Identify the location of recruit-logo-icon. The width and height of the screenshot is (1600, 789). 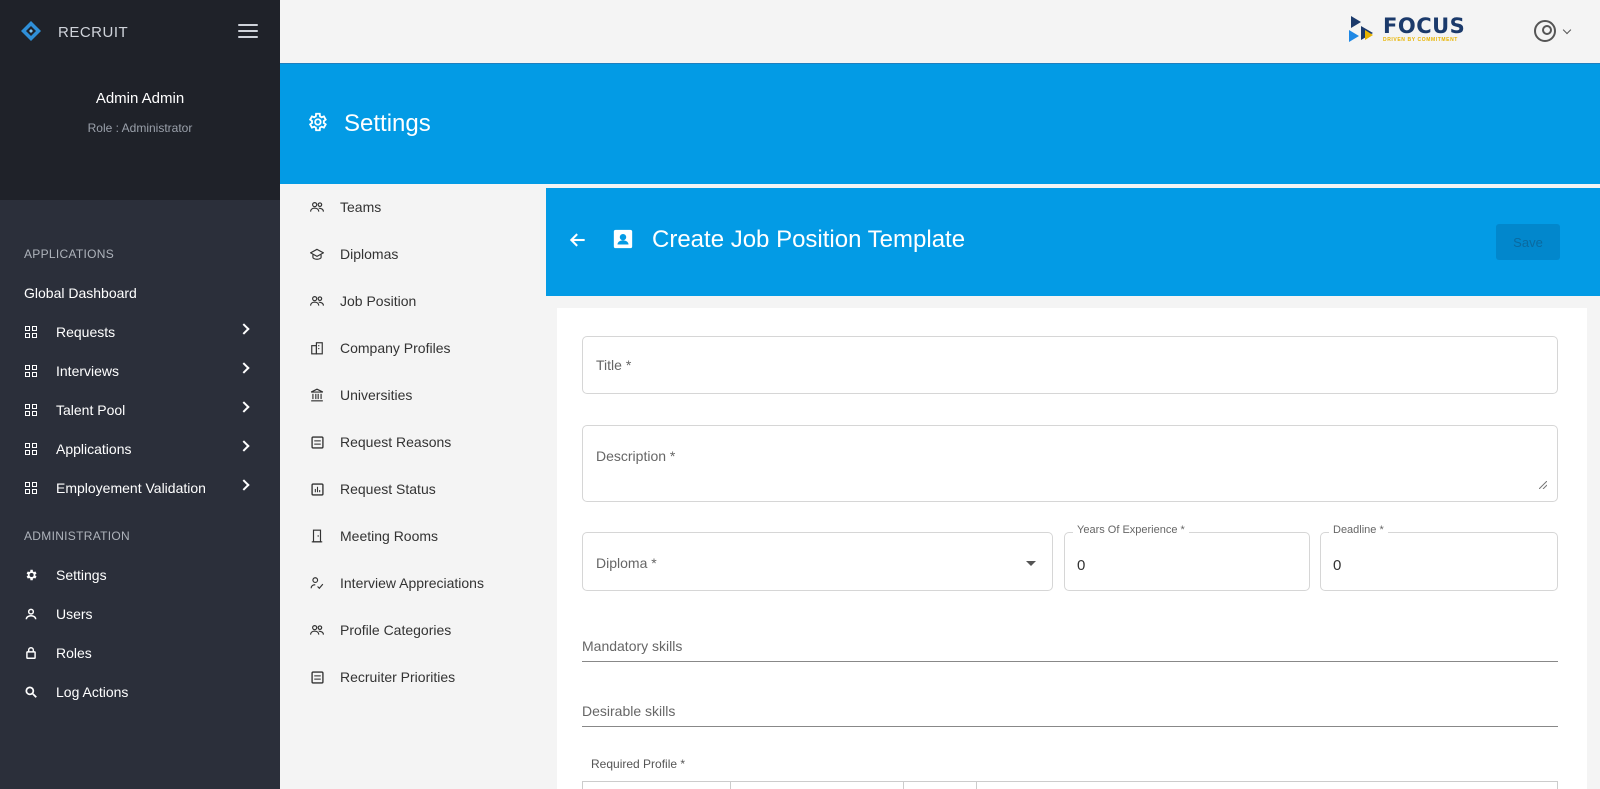
(32, 32).